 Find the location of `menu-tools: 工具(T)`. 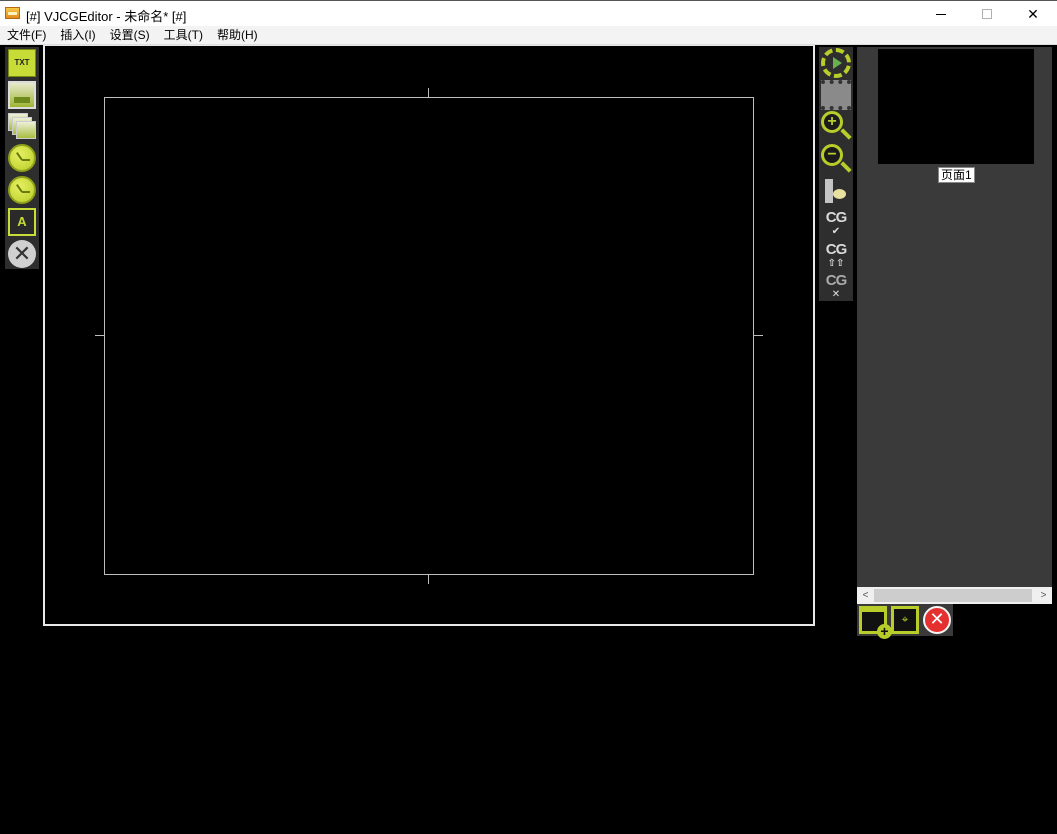

menu-tools: 工具(T) is located at coordinates (183, 35).